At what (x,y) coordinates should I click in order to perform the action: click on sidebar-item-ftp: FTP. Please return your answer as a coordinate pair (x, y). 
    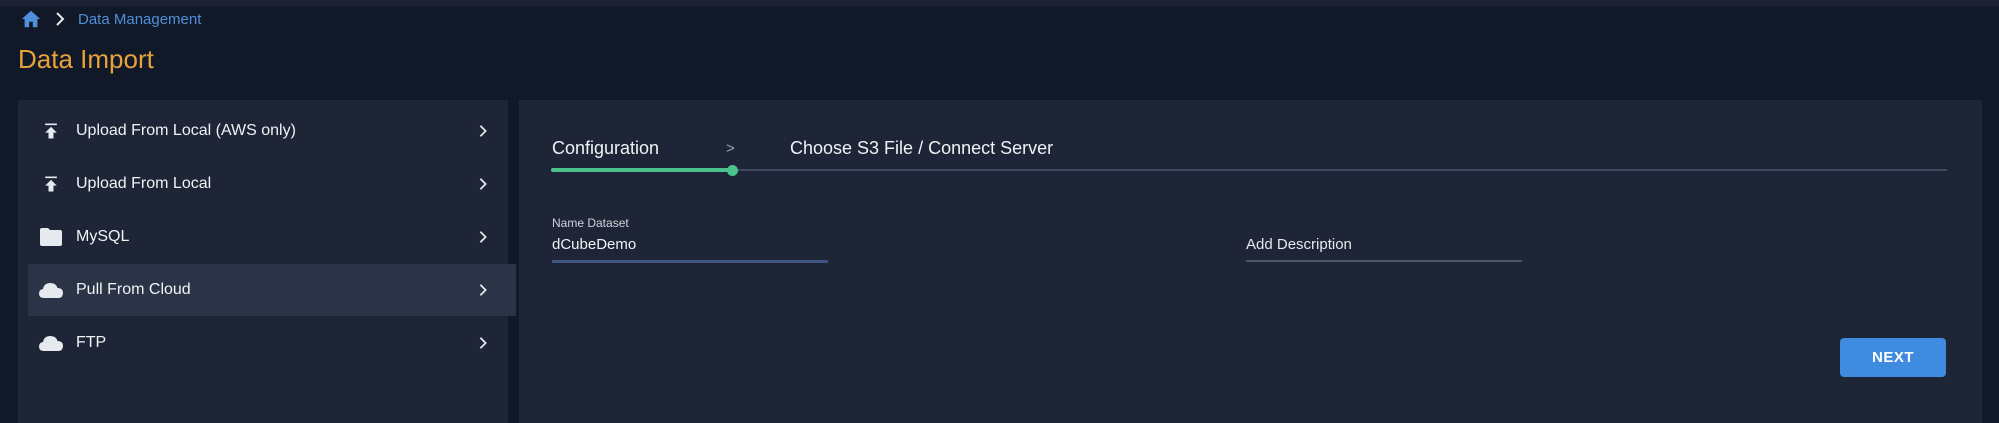
    Looking at the image, I should click on (272, 343).